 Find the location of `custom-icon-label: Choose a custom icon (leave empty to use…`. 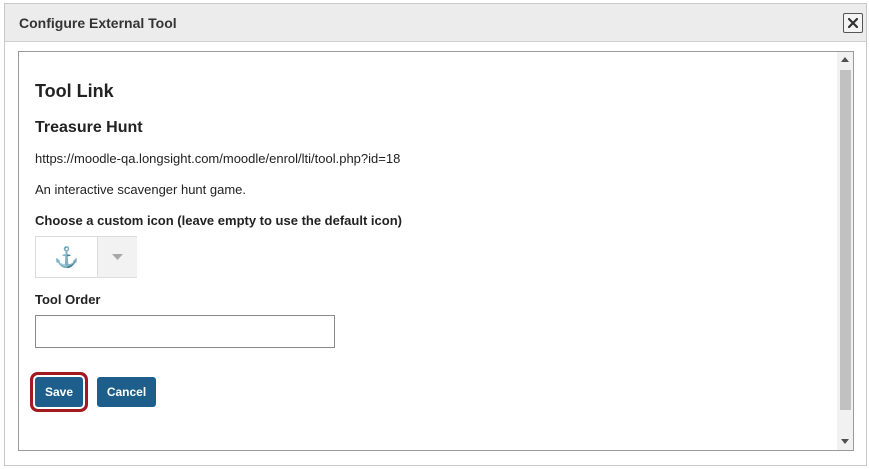

custom-icon-label: Choose a custom icon (leave empty to use… is located at coordinates (218, 220).